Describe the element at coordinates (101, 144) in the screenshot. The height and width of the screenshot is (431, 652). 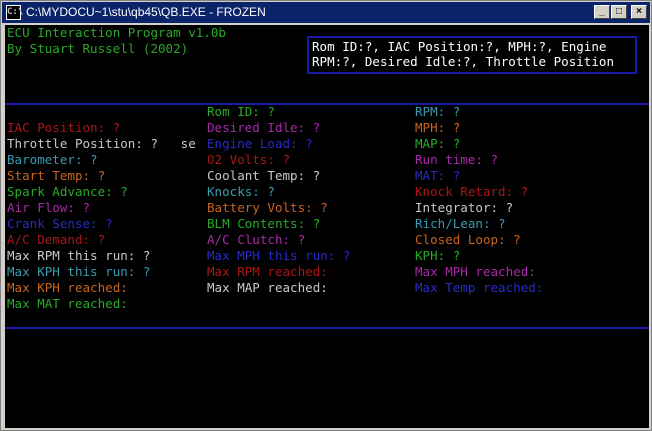
I see `reading-label: Throttle Position: ? se` at that location.